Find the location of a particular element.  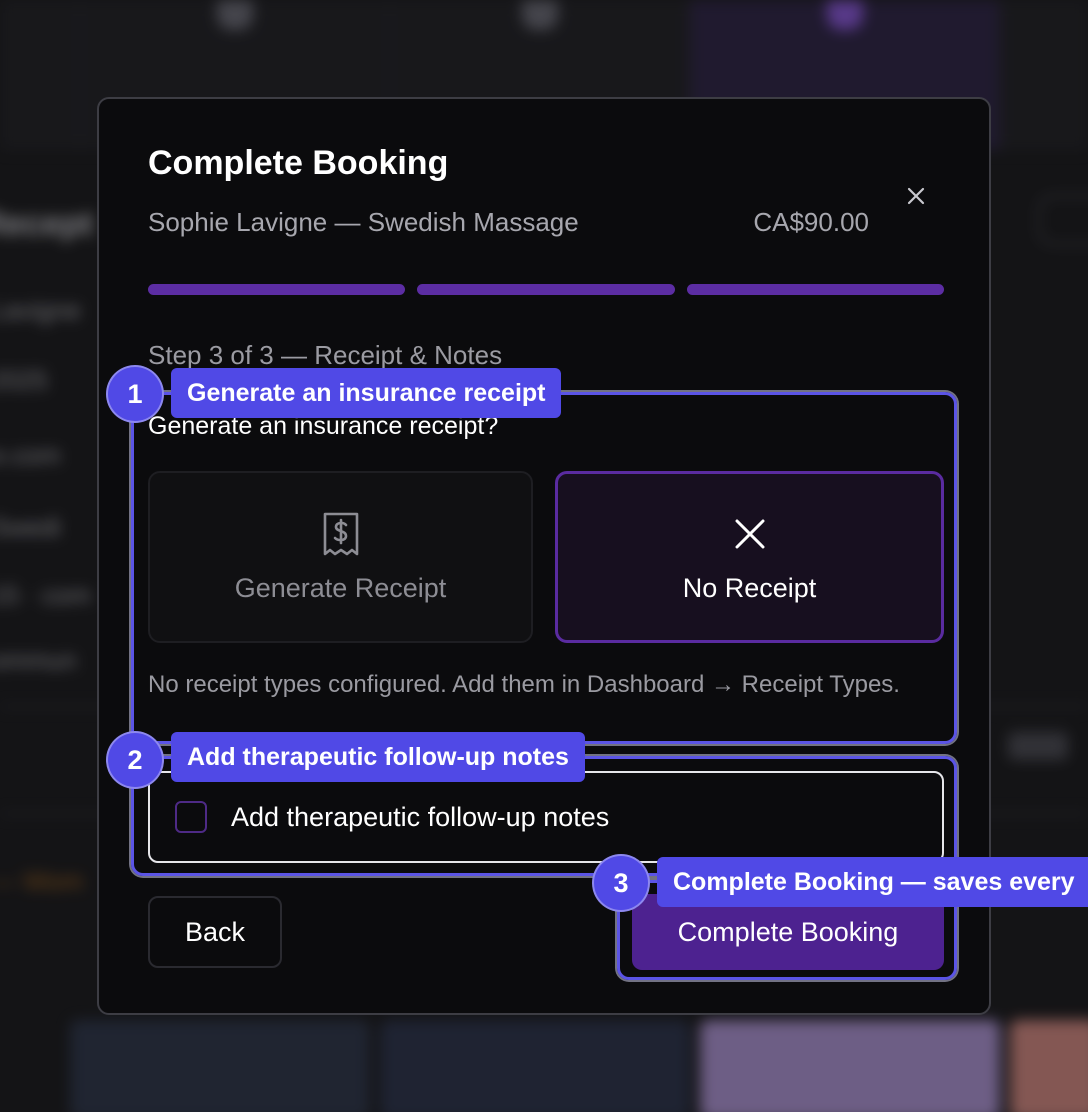

step-progress-bar is located at coordinates (546, 289).